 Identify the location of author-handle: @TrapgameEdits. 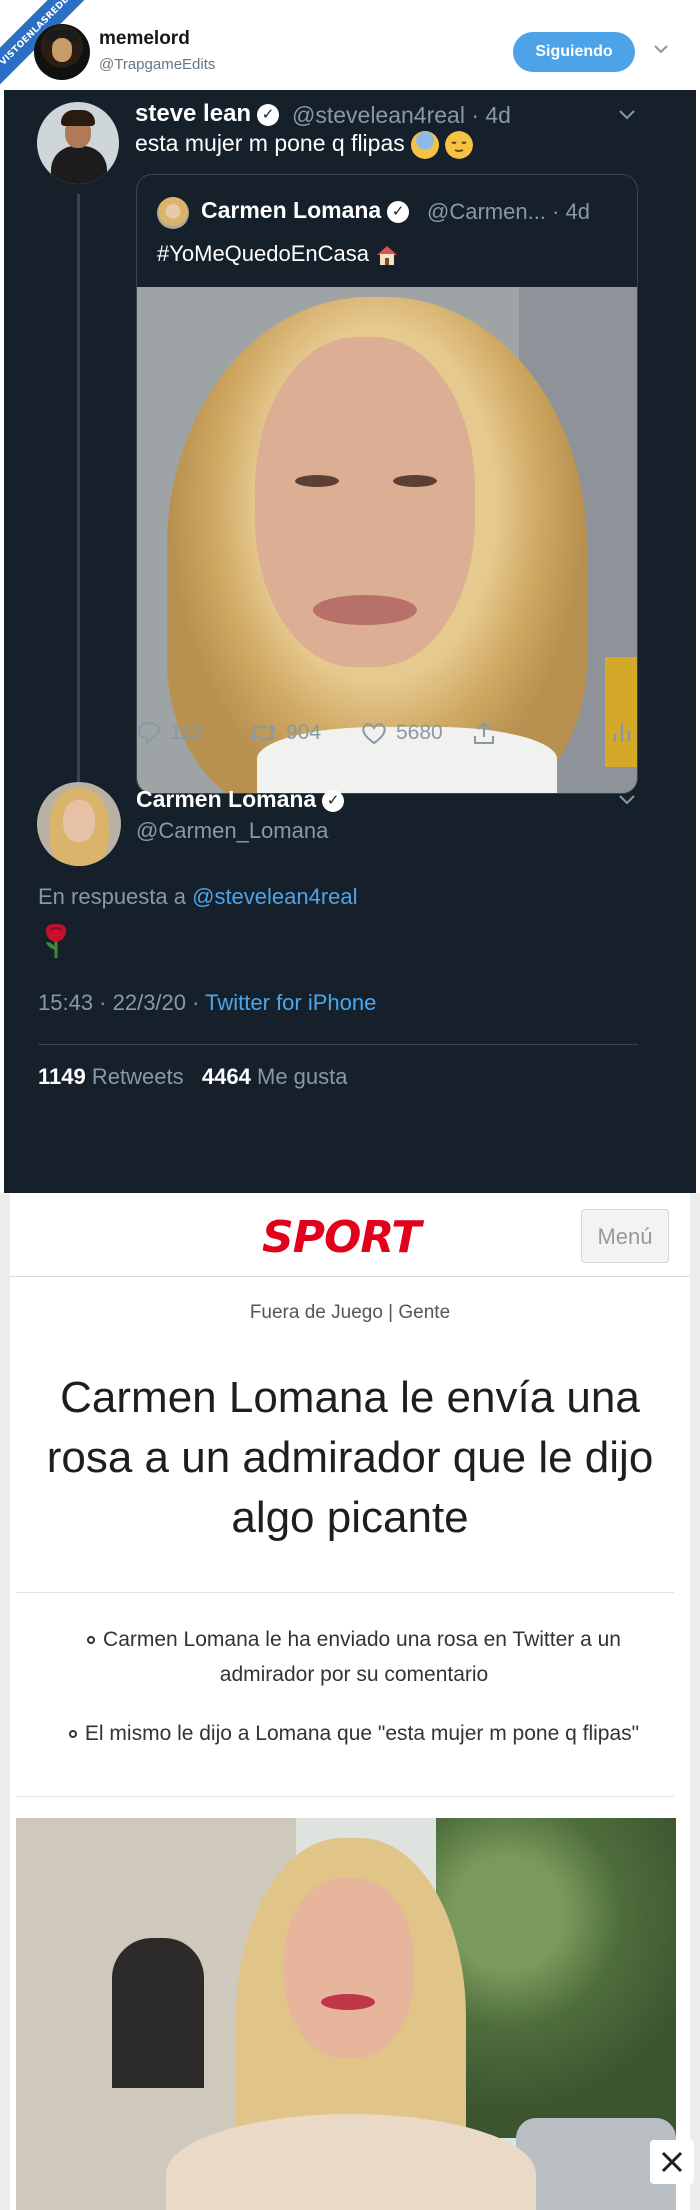
(157, 64).